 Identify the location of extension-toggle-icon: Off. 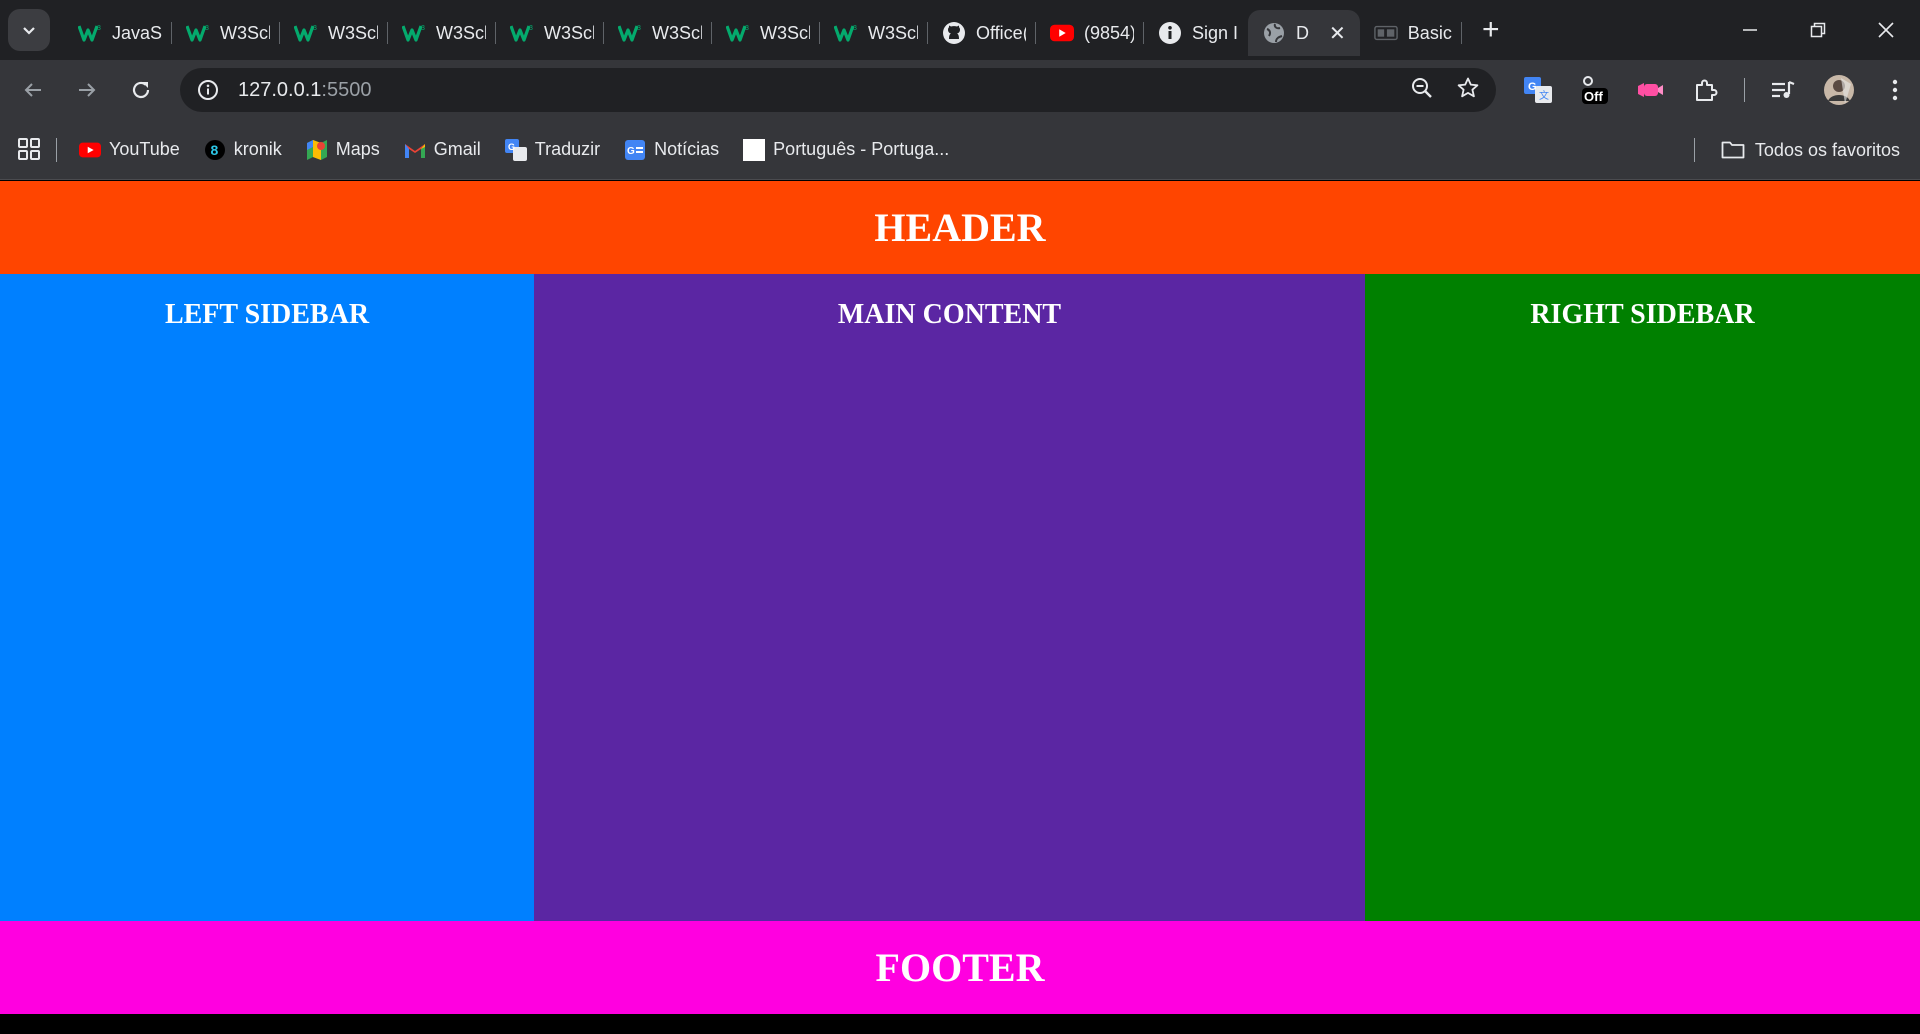
(1594, 90).